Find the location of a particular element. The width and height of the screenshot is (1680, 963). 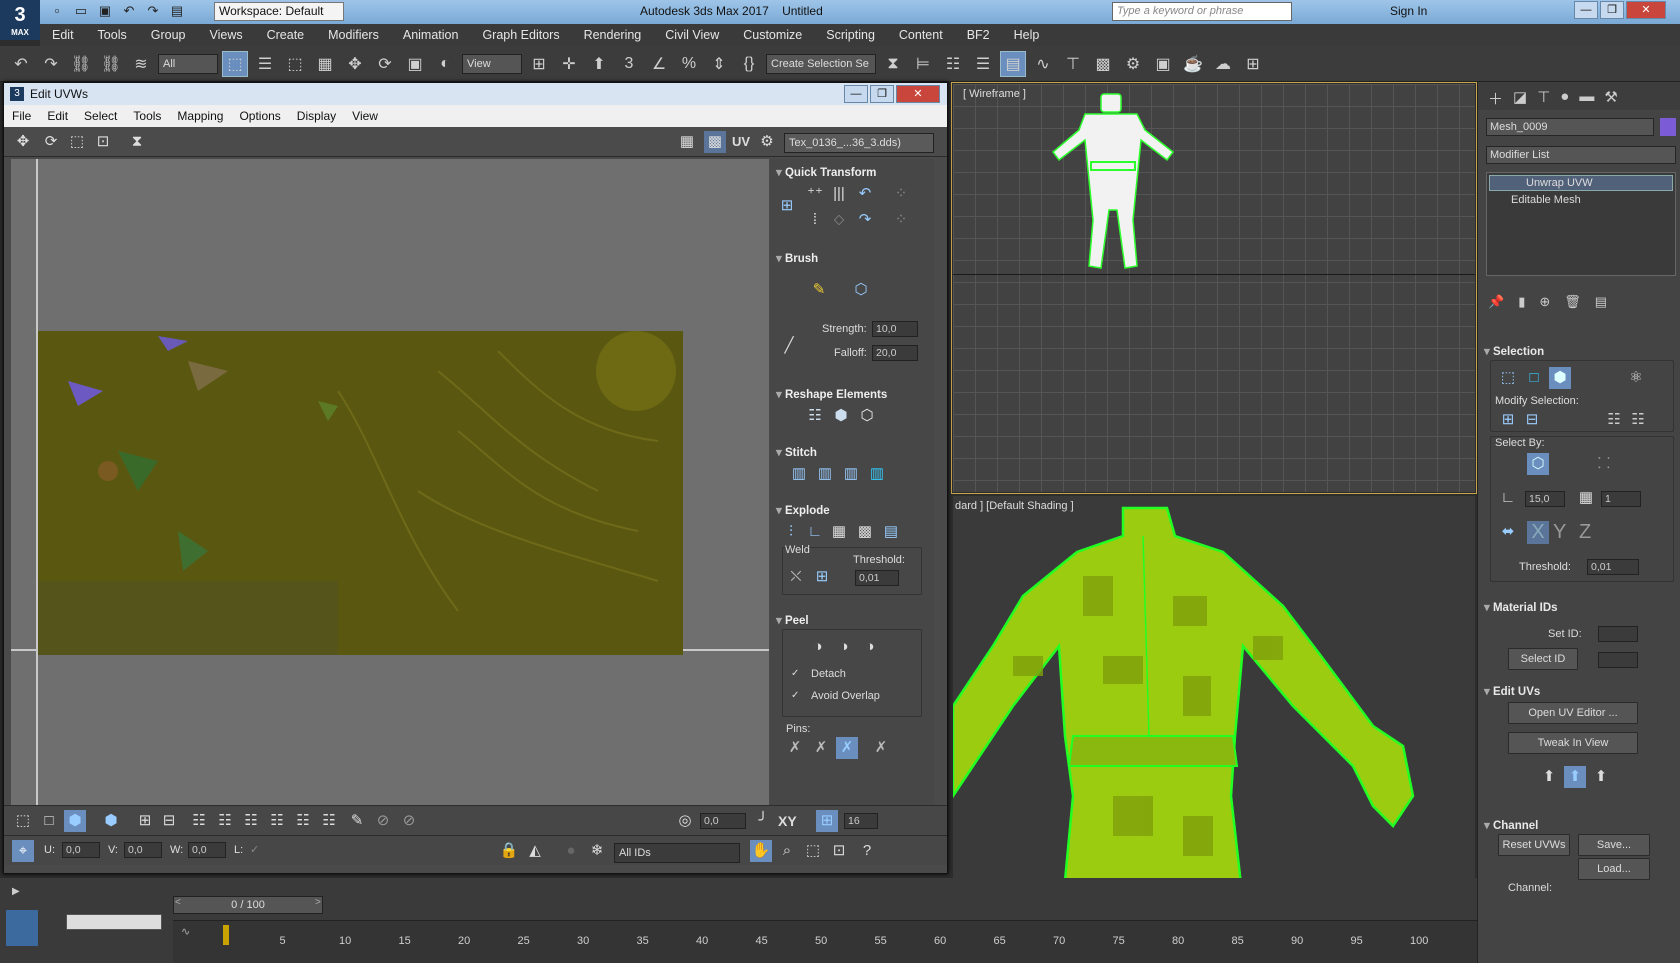

display-tab-icon: ▬ is located at coordinates (1586, 96).